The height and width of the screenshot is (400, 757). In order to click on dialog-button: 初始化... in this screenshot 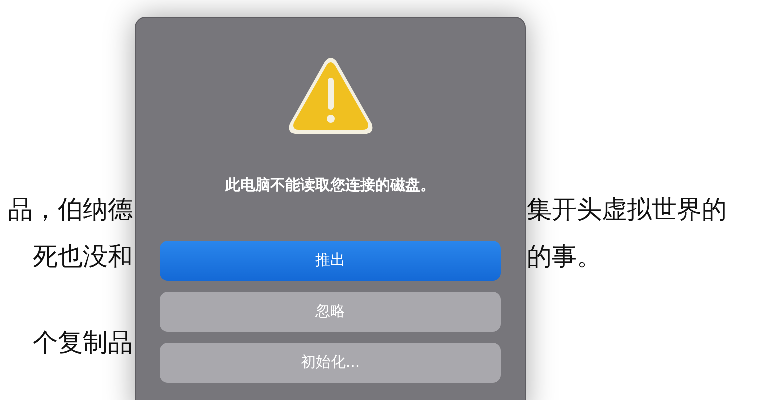, I will do `click(330, 362)`.